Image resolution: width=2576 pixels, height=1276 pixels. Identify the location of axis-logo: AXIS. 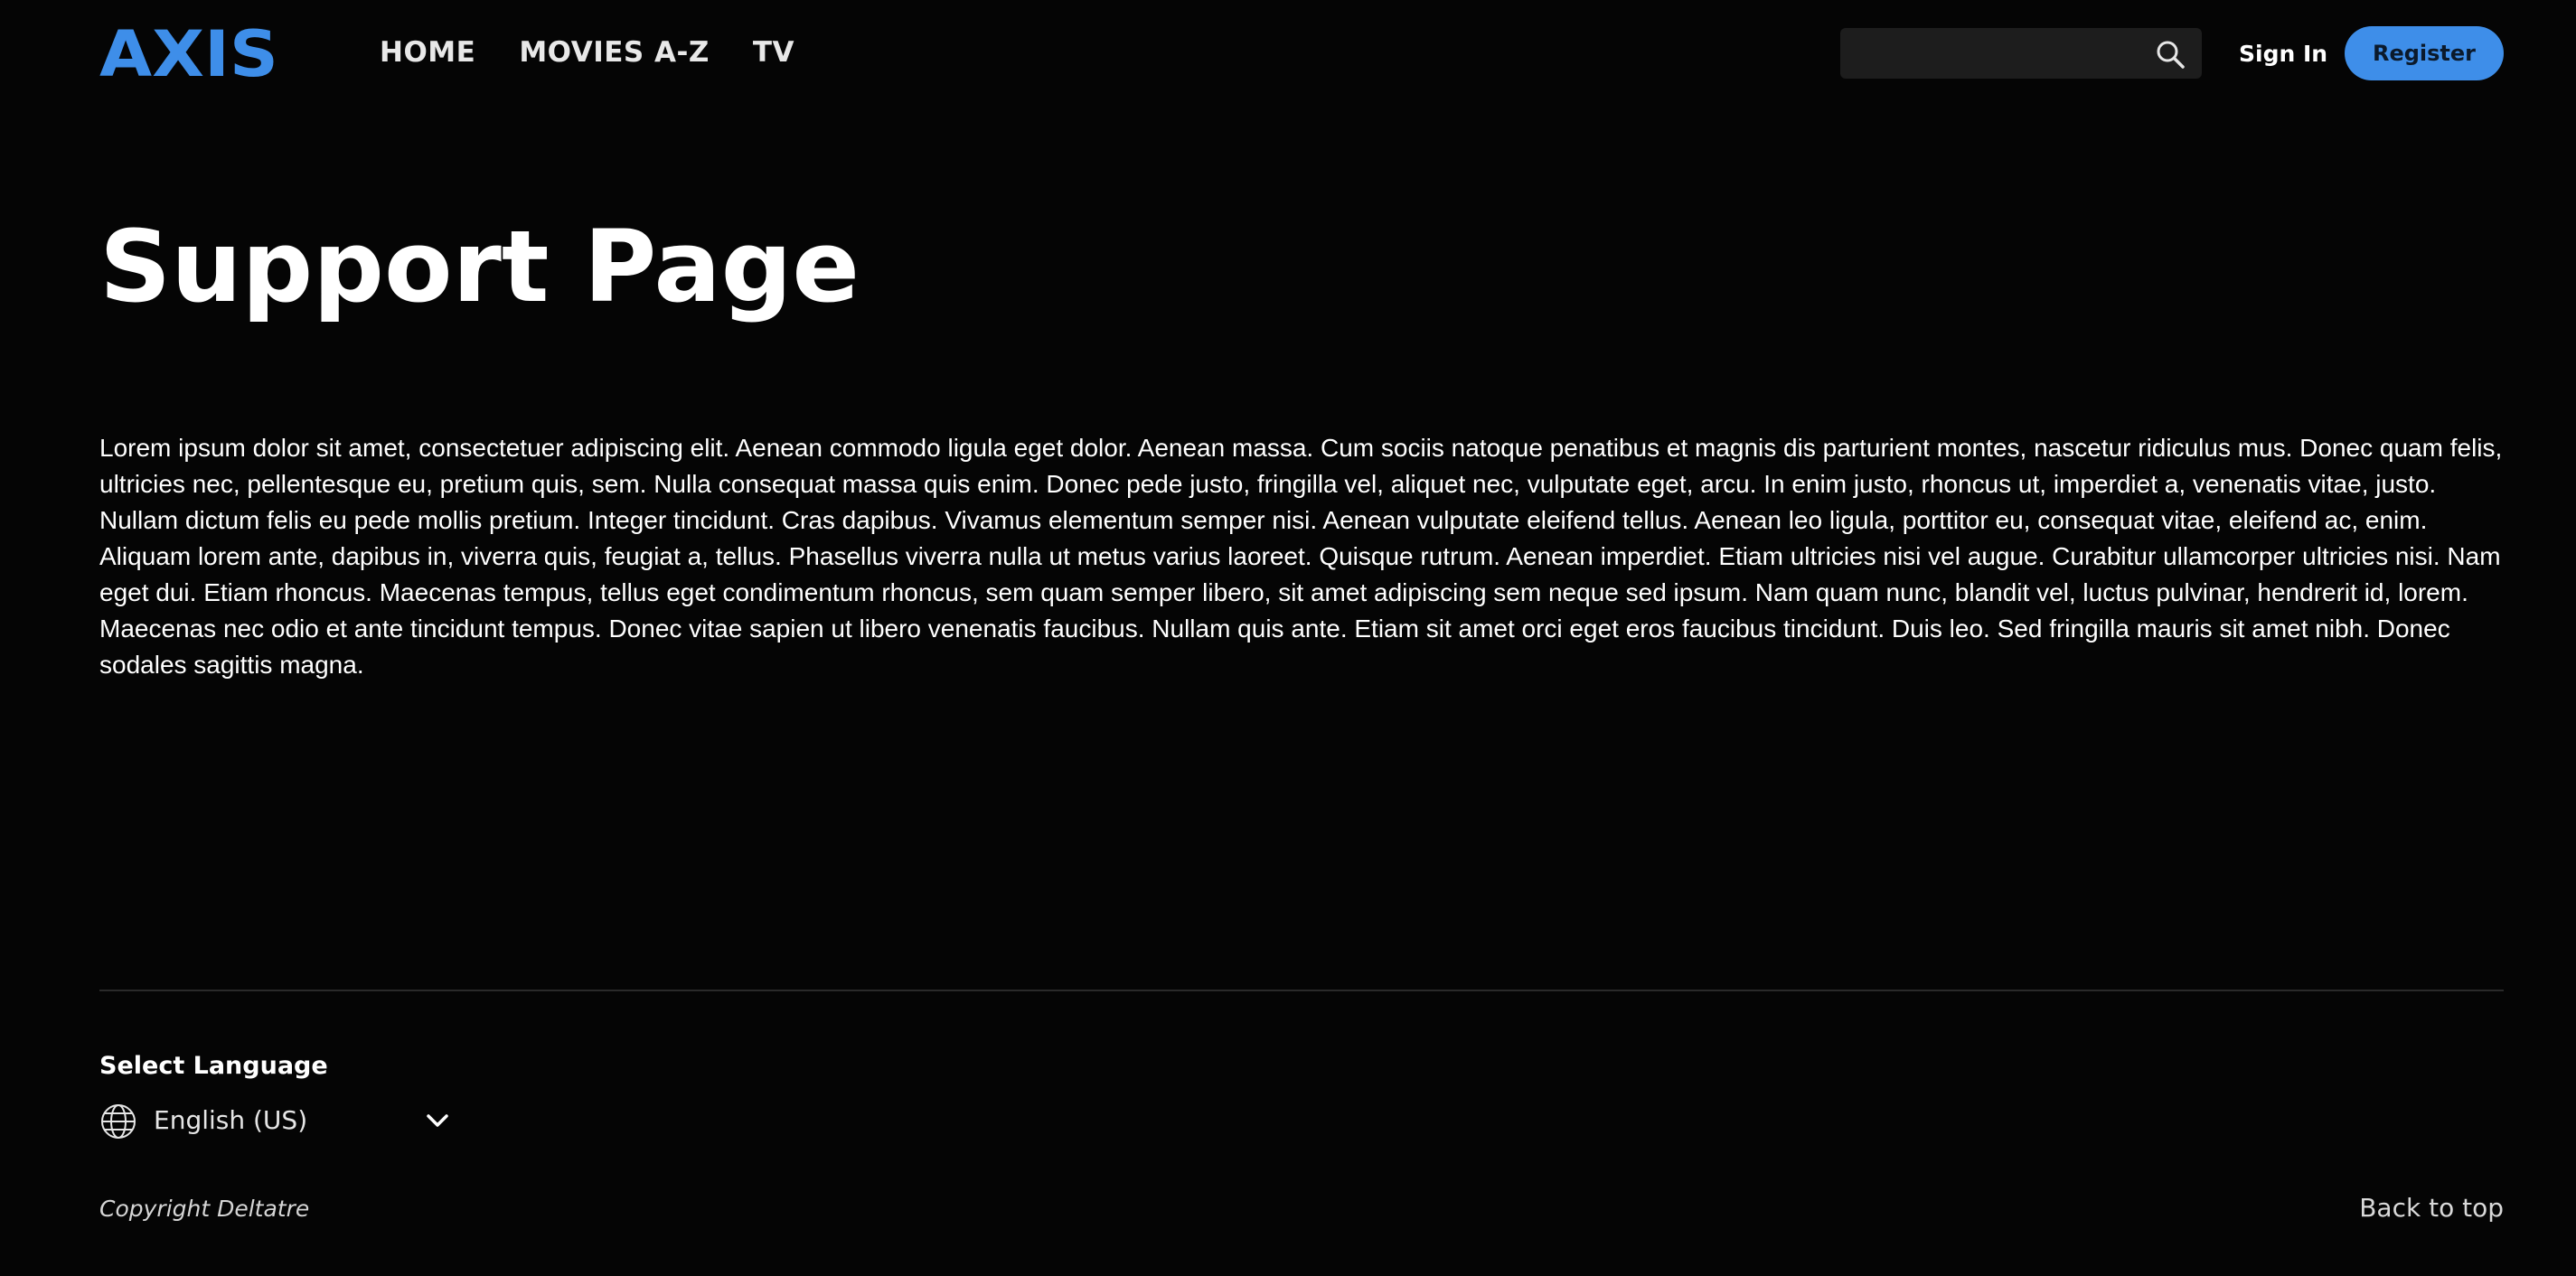
(189, 53).